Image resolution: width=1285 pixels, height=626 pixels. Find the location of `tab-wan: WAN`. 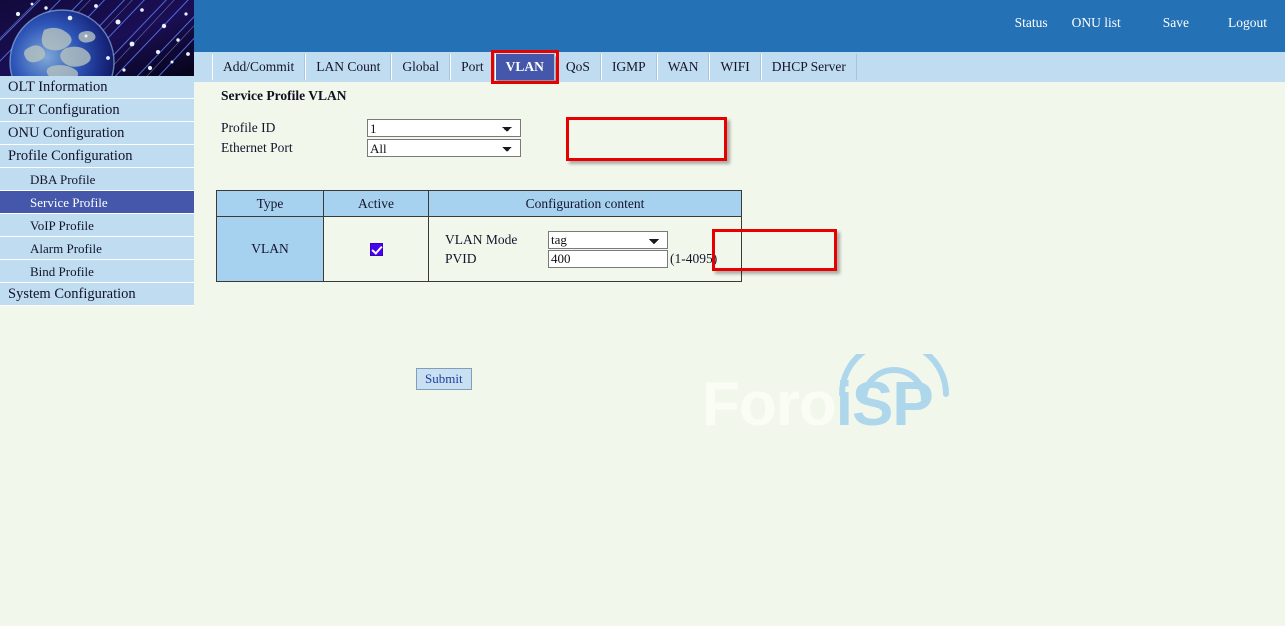

tab-wan: WAN is located at coordinates (683, 67).